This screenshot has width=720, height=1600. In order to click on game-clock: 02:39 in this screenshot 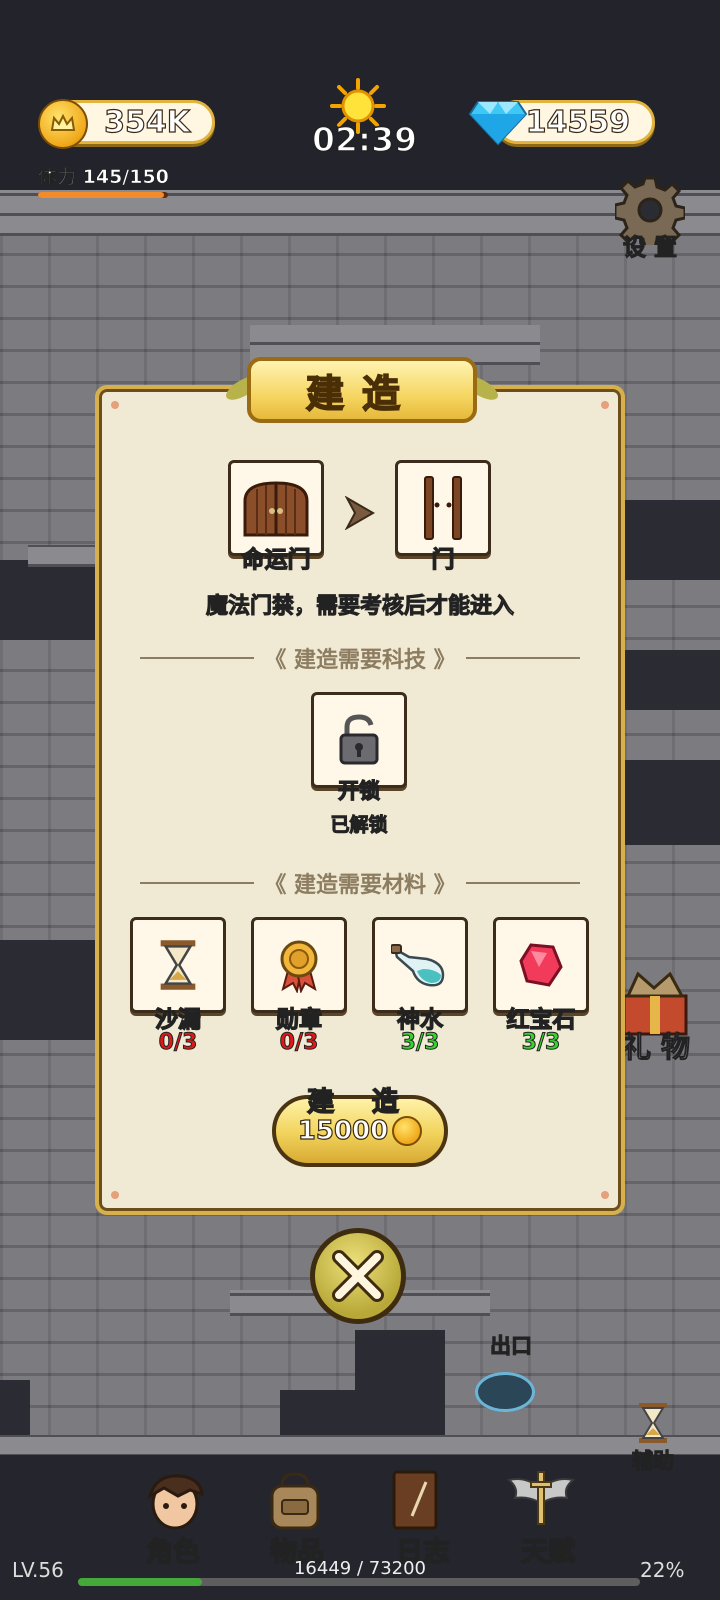, I will do `click(364, 139)`.